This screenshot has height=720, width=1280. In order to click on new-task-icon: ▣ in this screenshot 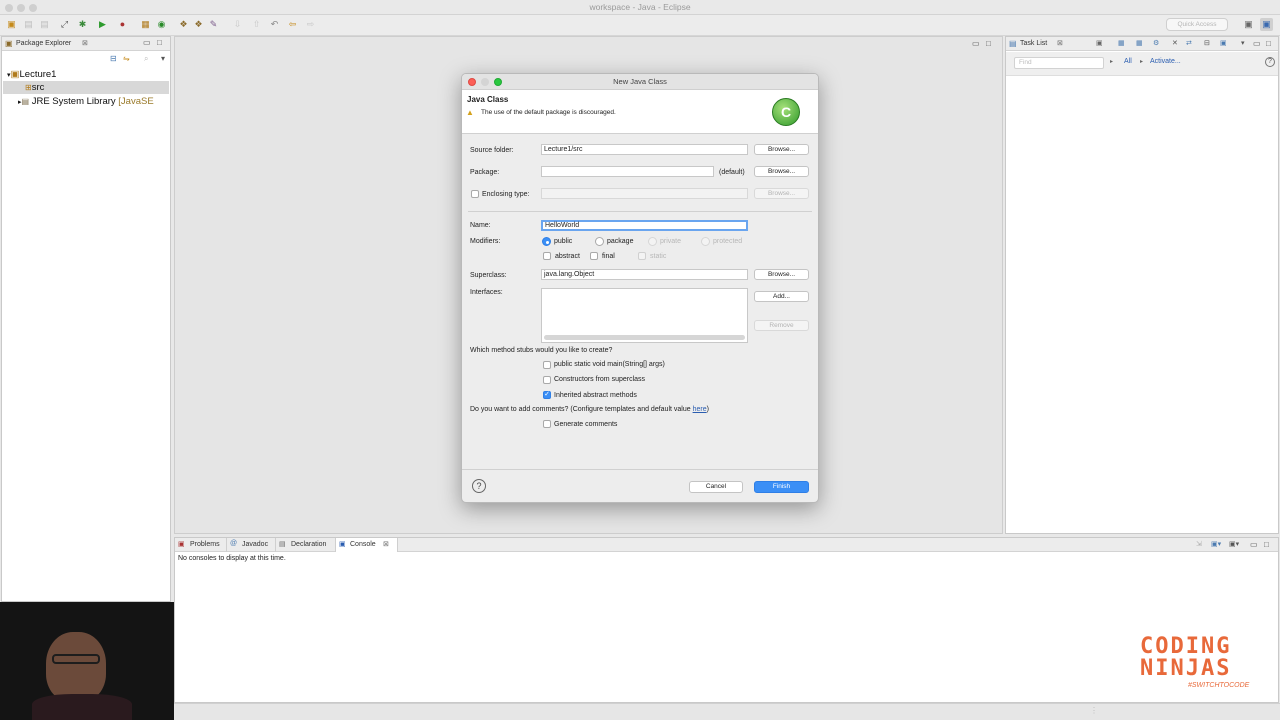, I will do `click(1099, 44)`.